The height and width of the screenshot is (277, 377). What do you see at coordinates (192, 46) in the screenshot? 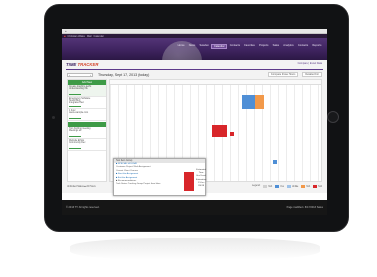
I see `nav-item: News` at bounding box center [192, 46].